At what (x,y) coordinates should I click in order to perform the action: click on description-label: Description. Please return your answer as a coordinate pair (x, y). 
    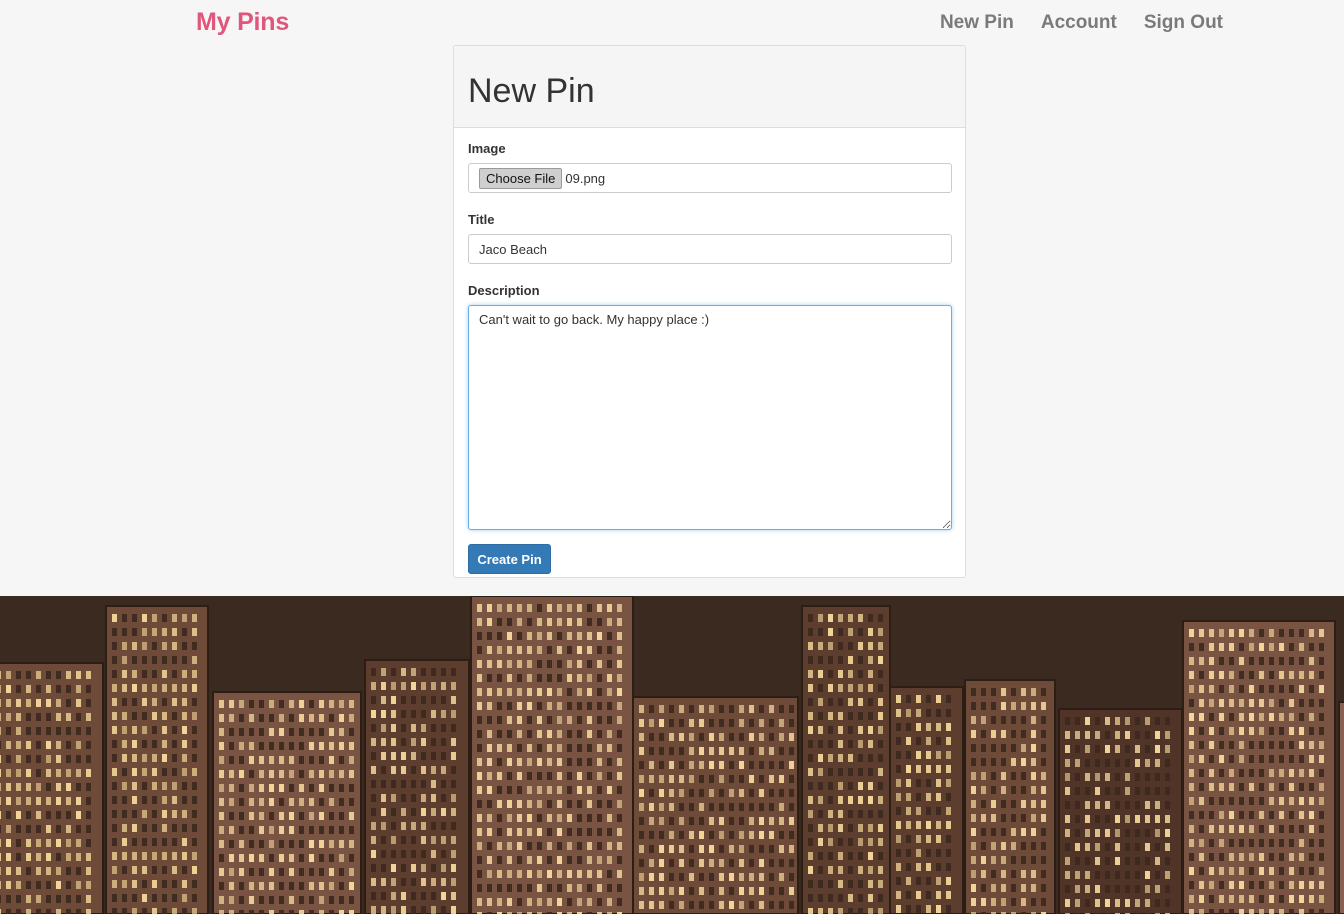
    Looking at the image, I should click on (504, 290).